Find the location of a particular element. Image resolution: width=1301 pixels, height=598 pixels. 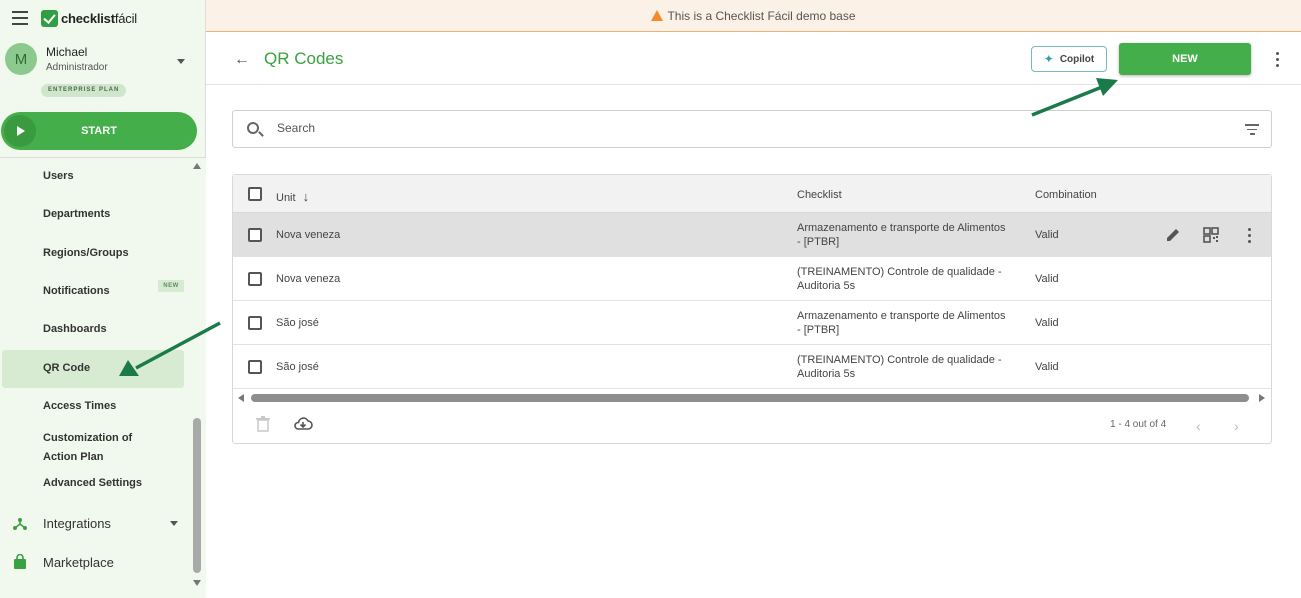

cloud-download-icon is located at coordinates (303, 424).